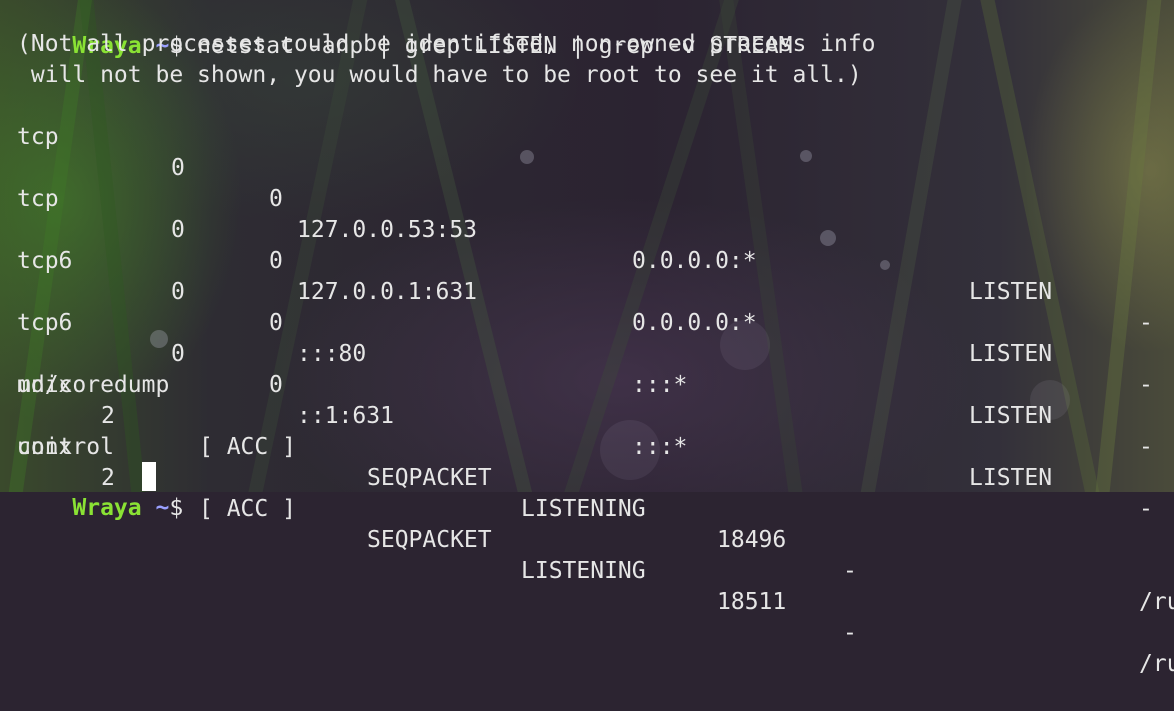  Describe the element at coordinates (1011, 478) in the screenshot. I see `state-cell: LISTEN` at that location.